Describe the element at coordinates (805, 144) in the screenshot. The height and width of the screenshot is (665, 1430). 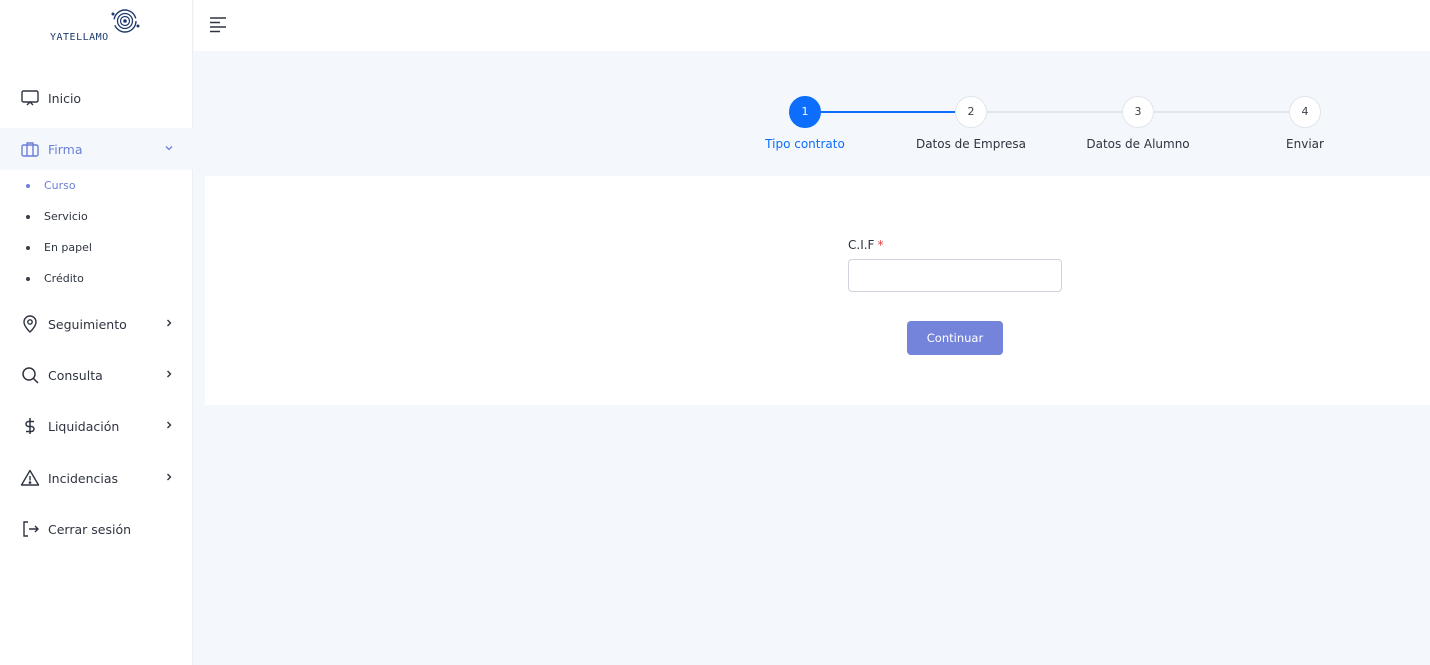
I see `step-1-label: Tipo contrato` at that location.